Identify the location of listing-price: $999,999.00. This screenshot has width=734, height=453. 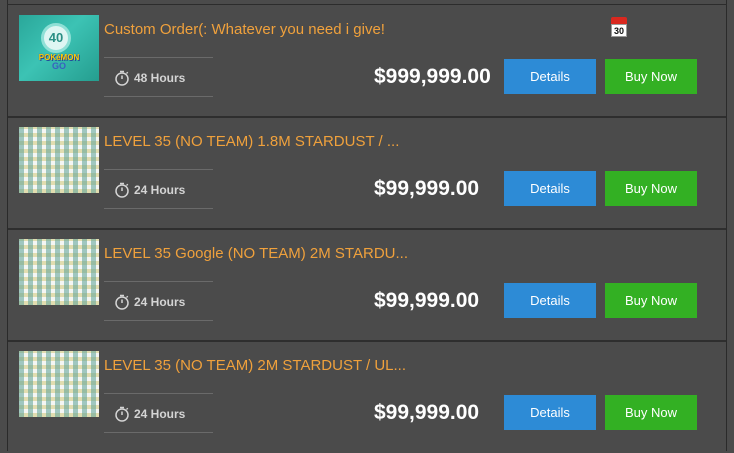
(432, 76).